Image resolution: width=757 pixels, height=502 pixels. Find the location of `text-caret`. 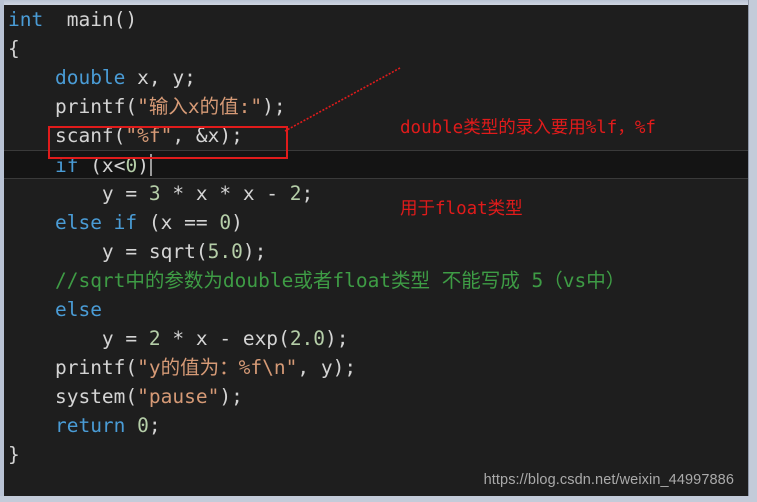

text-caret is located at coordinates (150, 165).